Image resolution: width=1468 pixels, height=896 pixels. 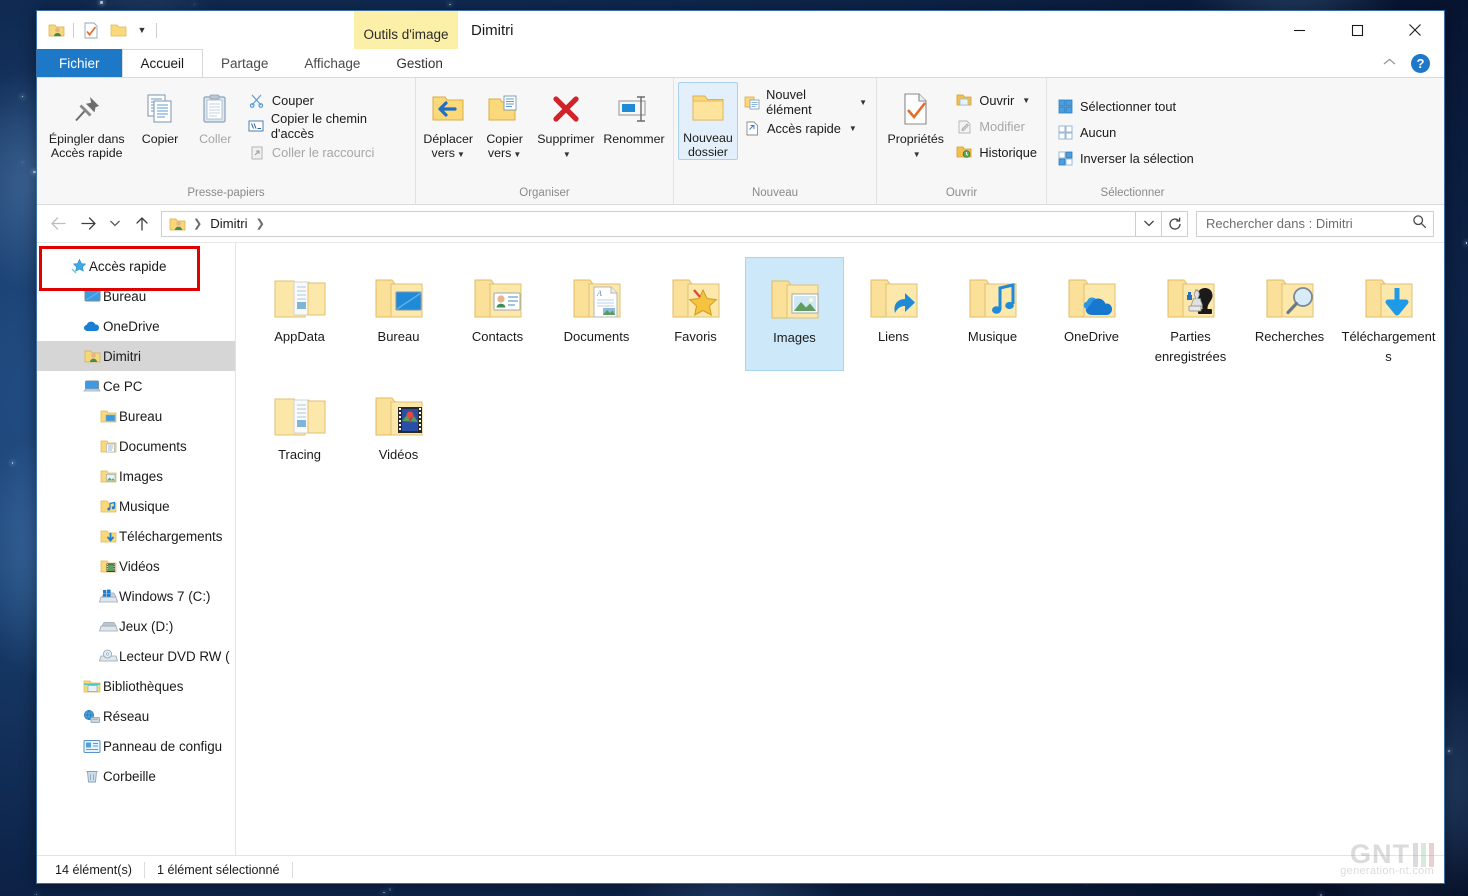 I want to click on search-box: Rechercher dans : Dimitri, so click(x=1315, y=223).